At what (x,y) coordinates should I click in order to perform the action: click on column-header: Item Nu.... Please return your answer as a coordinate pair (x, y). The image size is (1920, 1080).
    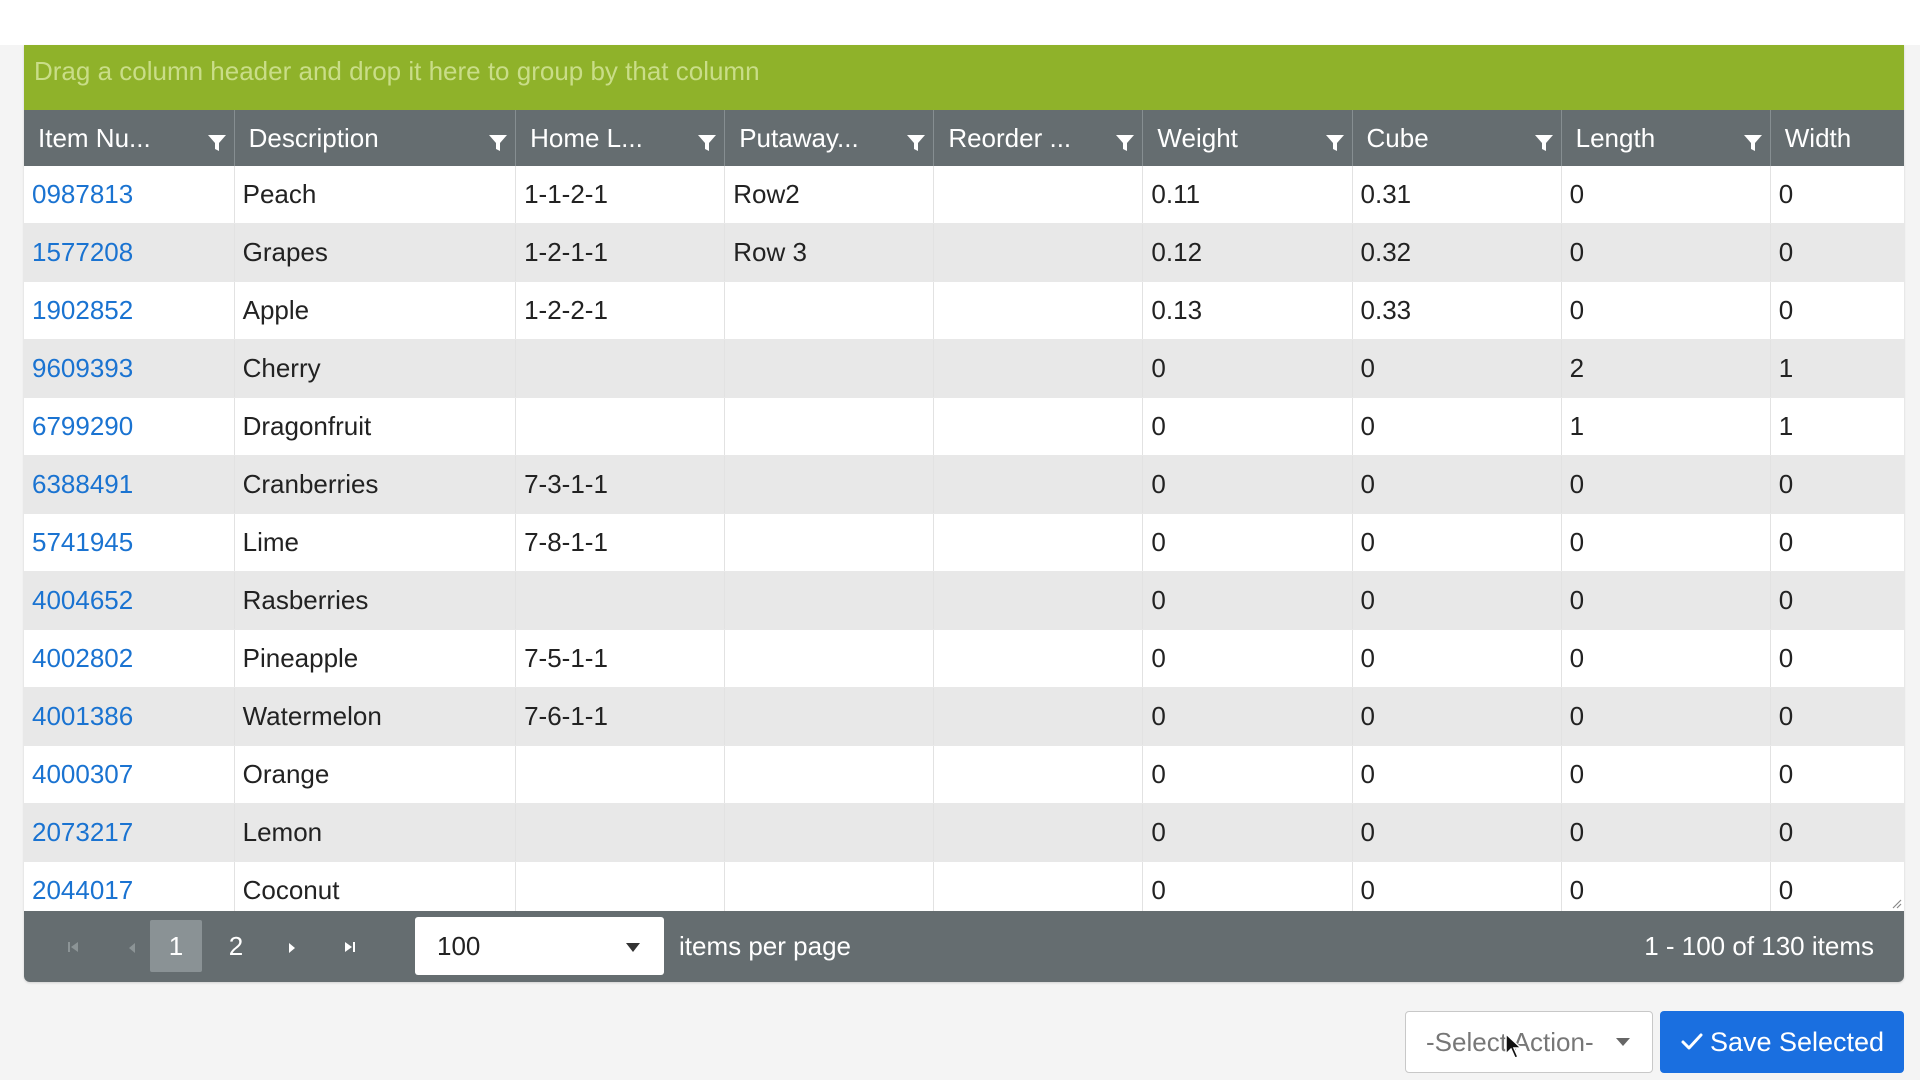
    Looking at the image, I should click on (129, 138).